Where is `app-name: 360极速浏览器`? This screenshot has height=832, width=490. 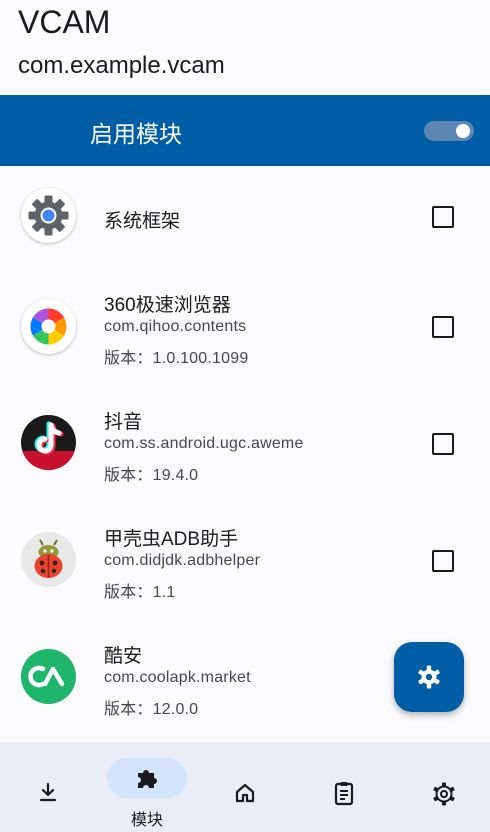 app-name: 360极速浏览器 is located at coordinates (167, 305).